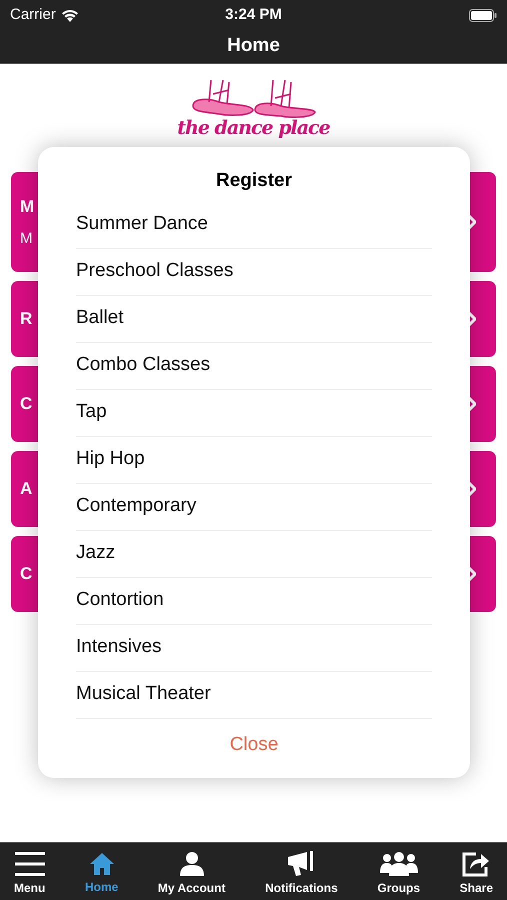 This screenshot has width=507, height=900. Describe the element at coordinates (398, 863) in the screenshot. I see `users-icon` at that location.